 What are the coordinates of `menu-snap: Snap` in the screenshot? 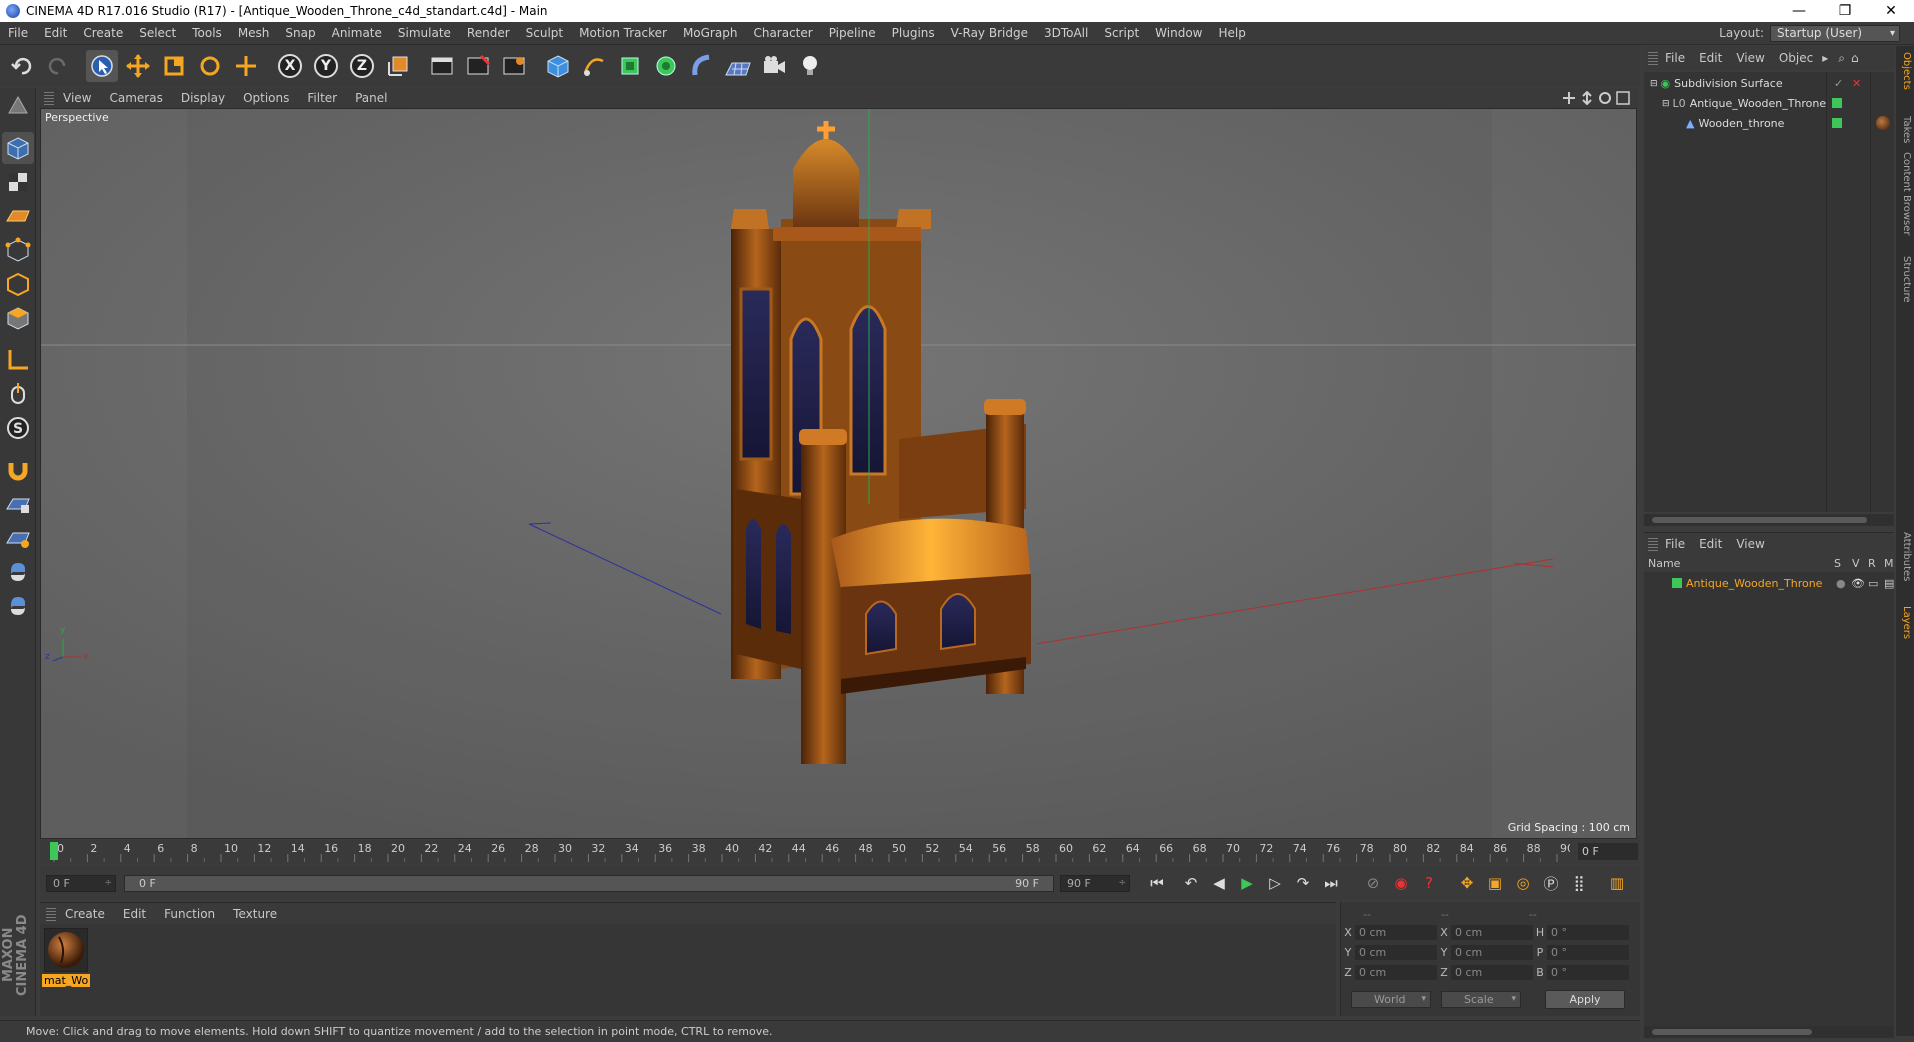 It's located at (300, 33).